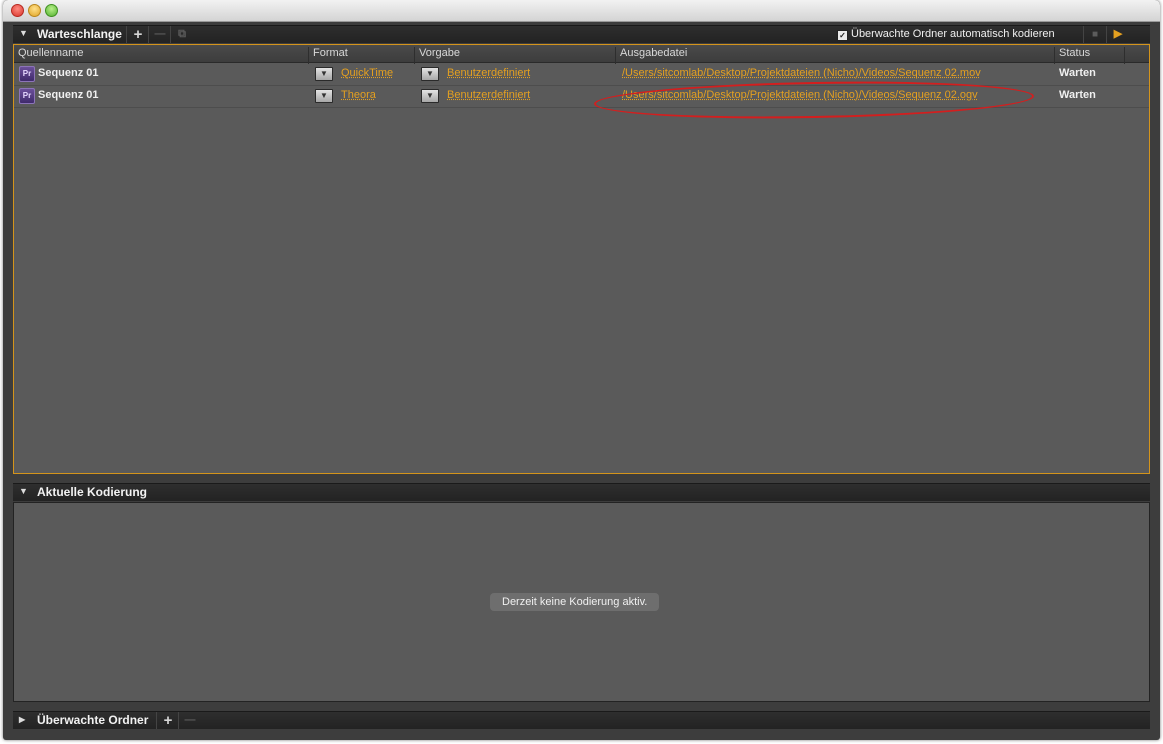 The height and width of the screenshot is (744, 1163). I want to click on format-link: QuickTime, so click(367, 73).